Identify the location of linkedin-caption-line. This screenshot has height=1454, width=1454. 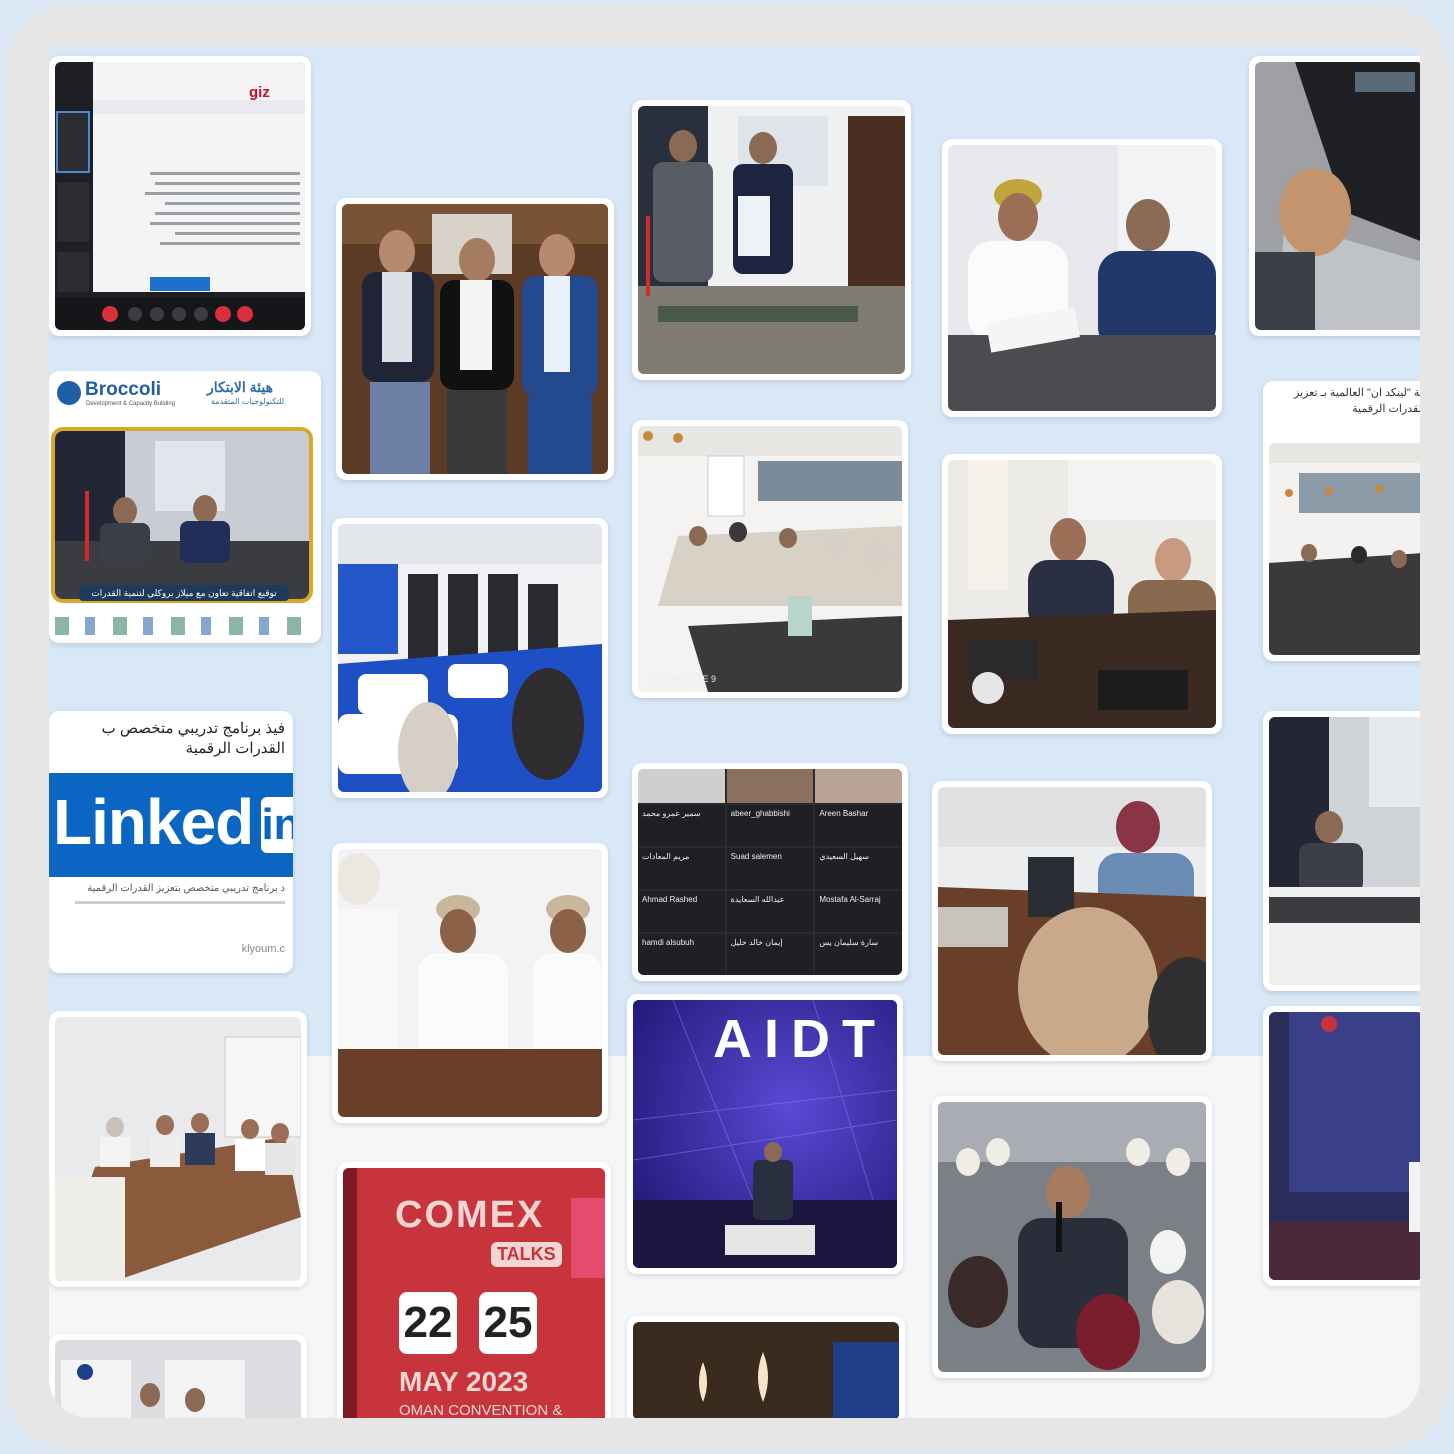
(180, 902).